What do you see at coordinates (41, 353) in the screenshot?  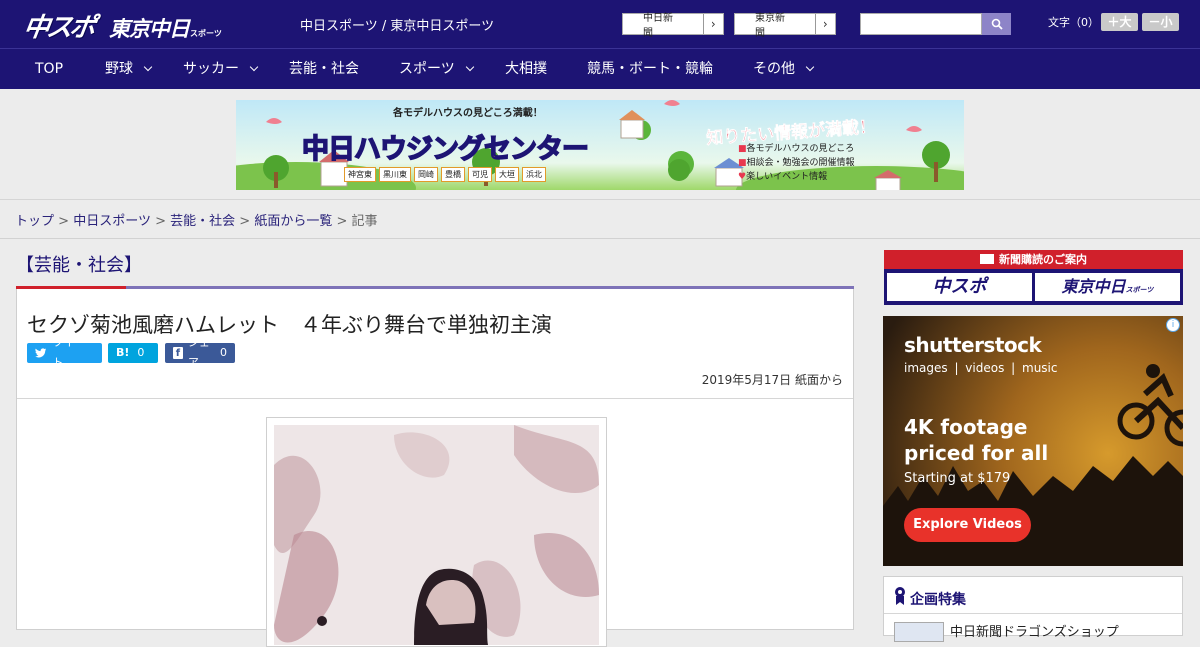 I see `twitter-icon` at bounding box center [41, 353].